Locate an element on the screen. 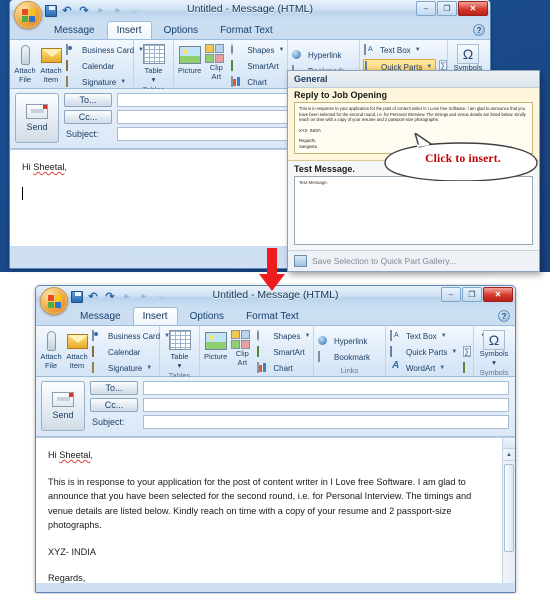  minimize-button-bottom: – is located at coordinates (451, 294).